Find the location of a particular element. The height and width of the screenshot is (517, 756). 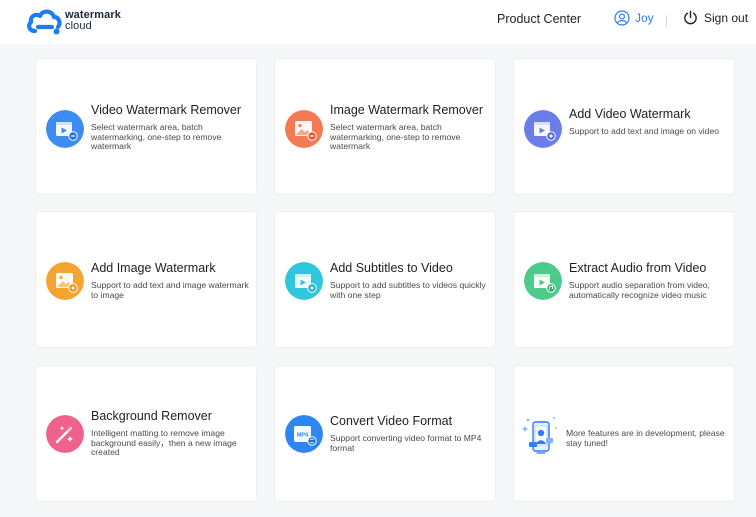

magic-wand-icon is located at coordinates (65, 434).